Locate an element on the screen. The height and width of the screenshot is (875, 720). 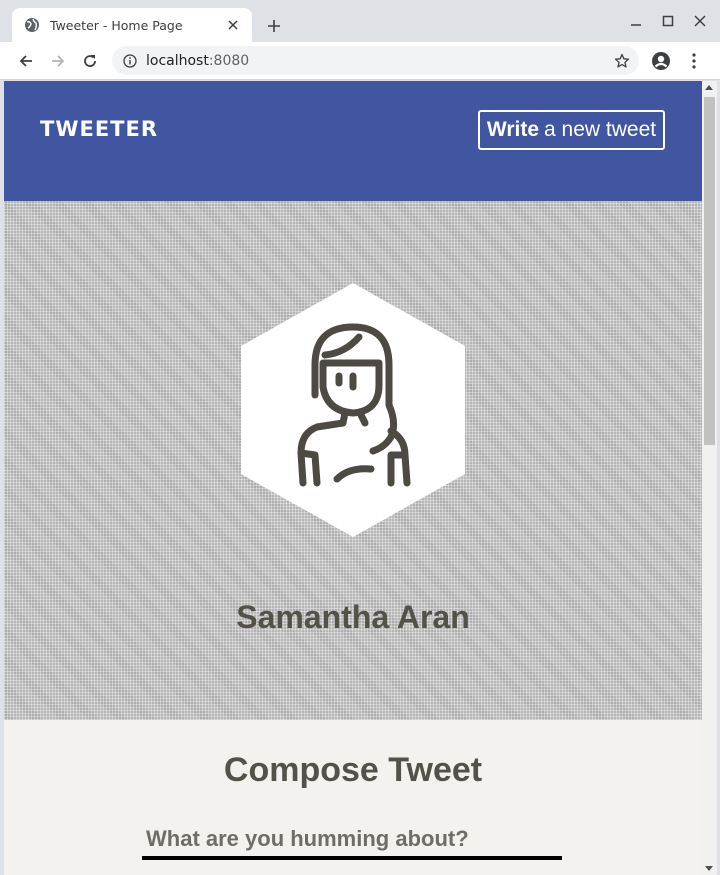
url-port: :8080 is located at coordinates (229, 60).